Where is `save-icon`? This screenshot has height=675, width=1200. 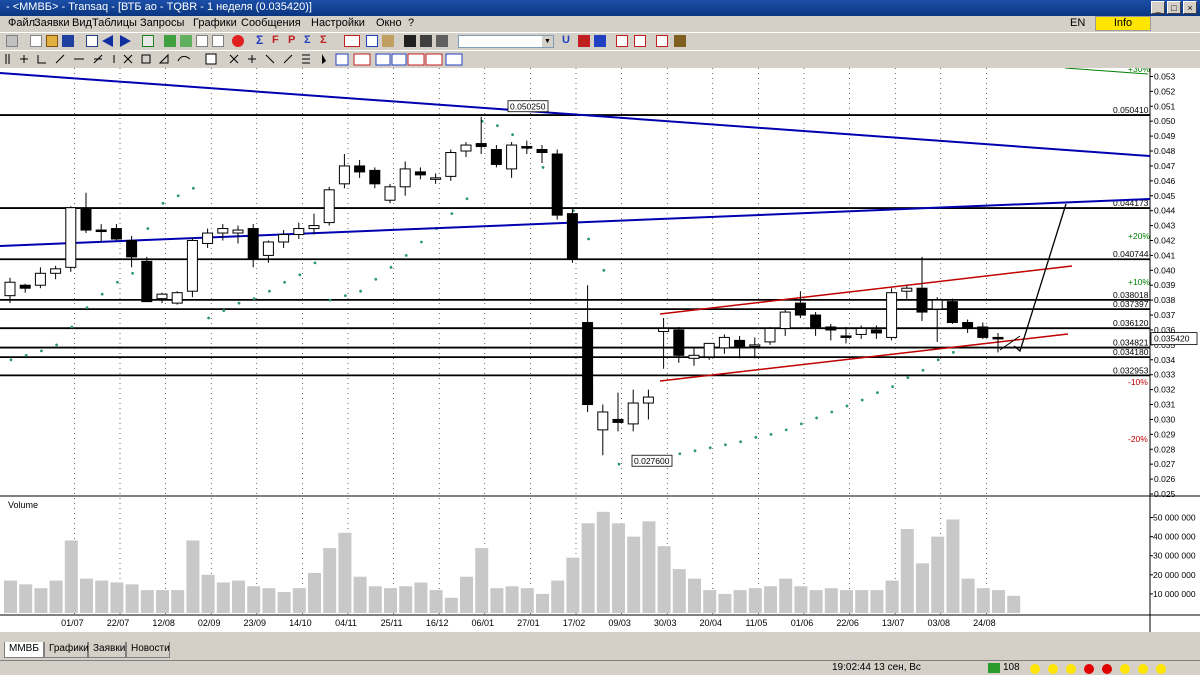 save-icon is located at coordinates (68, 41).